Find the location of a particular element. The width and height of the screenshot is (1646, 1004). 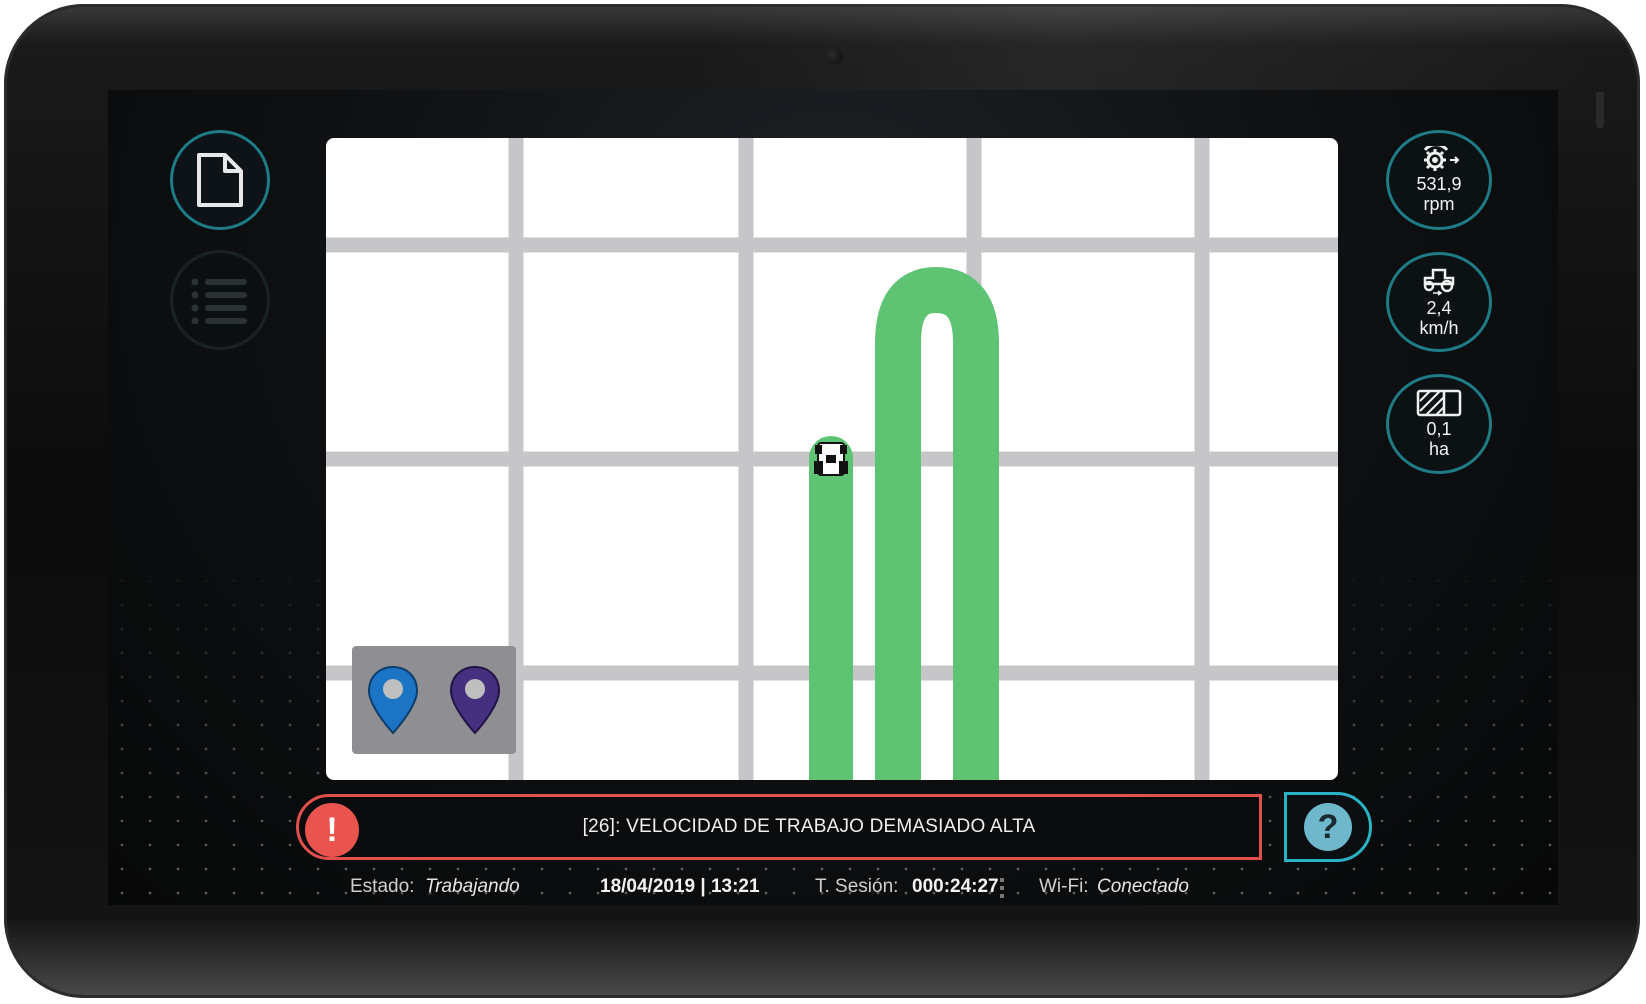

help-button: ? is located at coordinates (1328, 827).